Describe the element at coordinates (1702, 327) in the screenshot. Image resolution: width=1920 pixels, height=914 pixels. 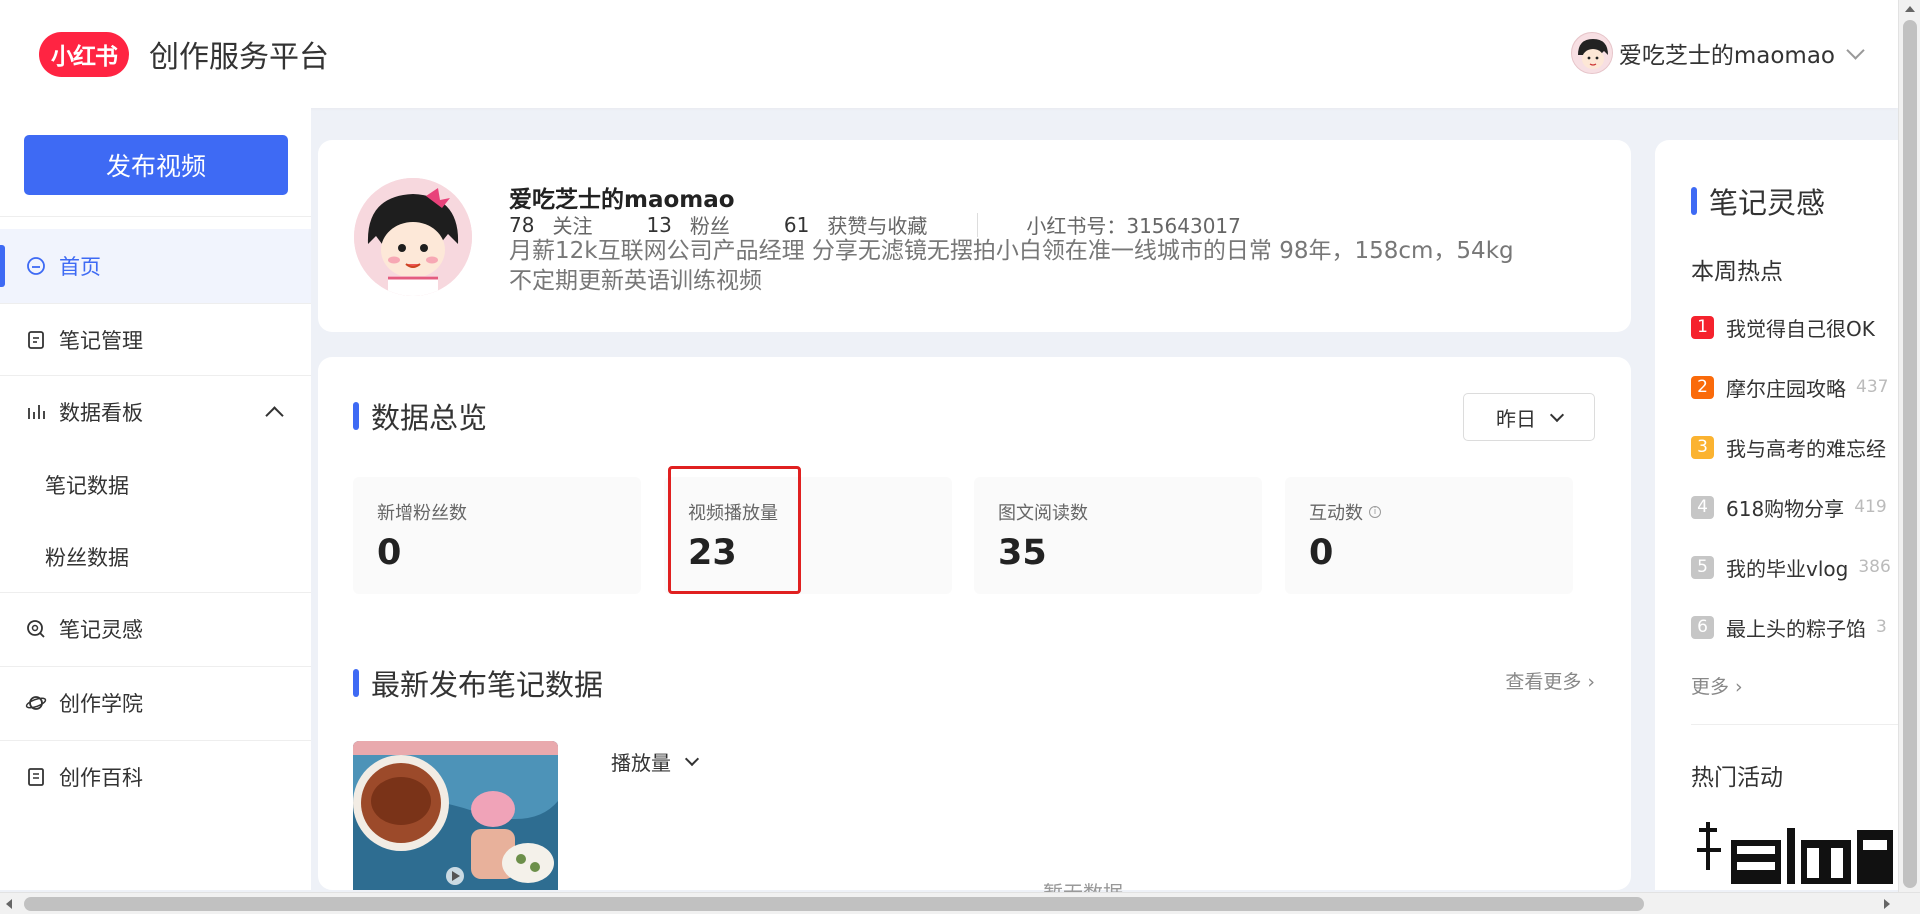
I see `rank-badge: 1` at that location.